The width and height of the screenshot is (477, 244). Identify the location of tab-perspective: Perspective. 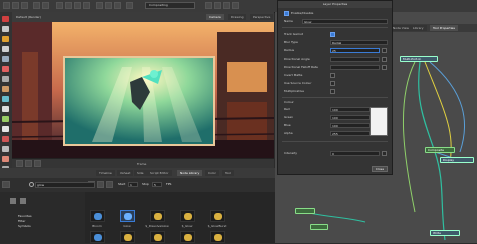
(262, 17).